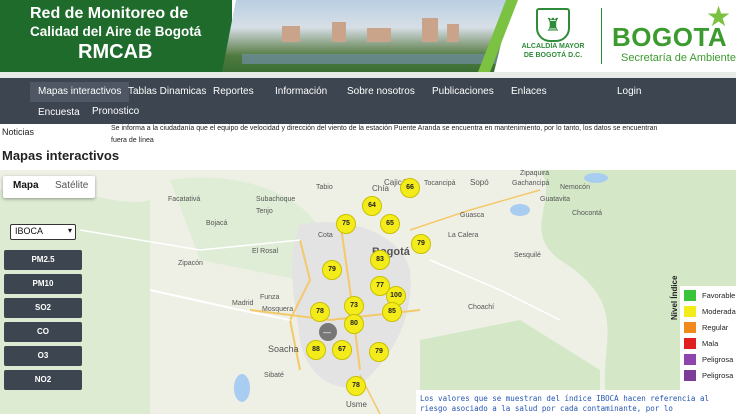 This screenshot has height=414, width=736. What do you see at coordinates (116, 31) in the screenshot?
I see `banner-title-line2: Calidad del Aire de Bogotá` at bounding box center [116, 31].